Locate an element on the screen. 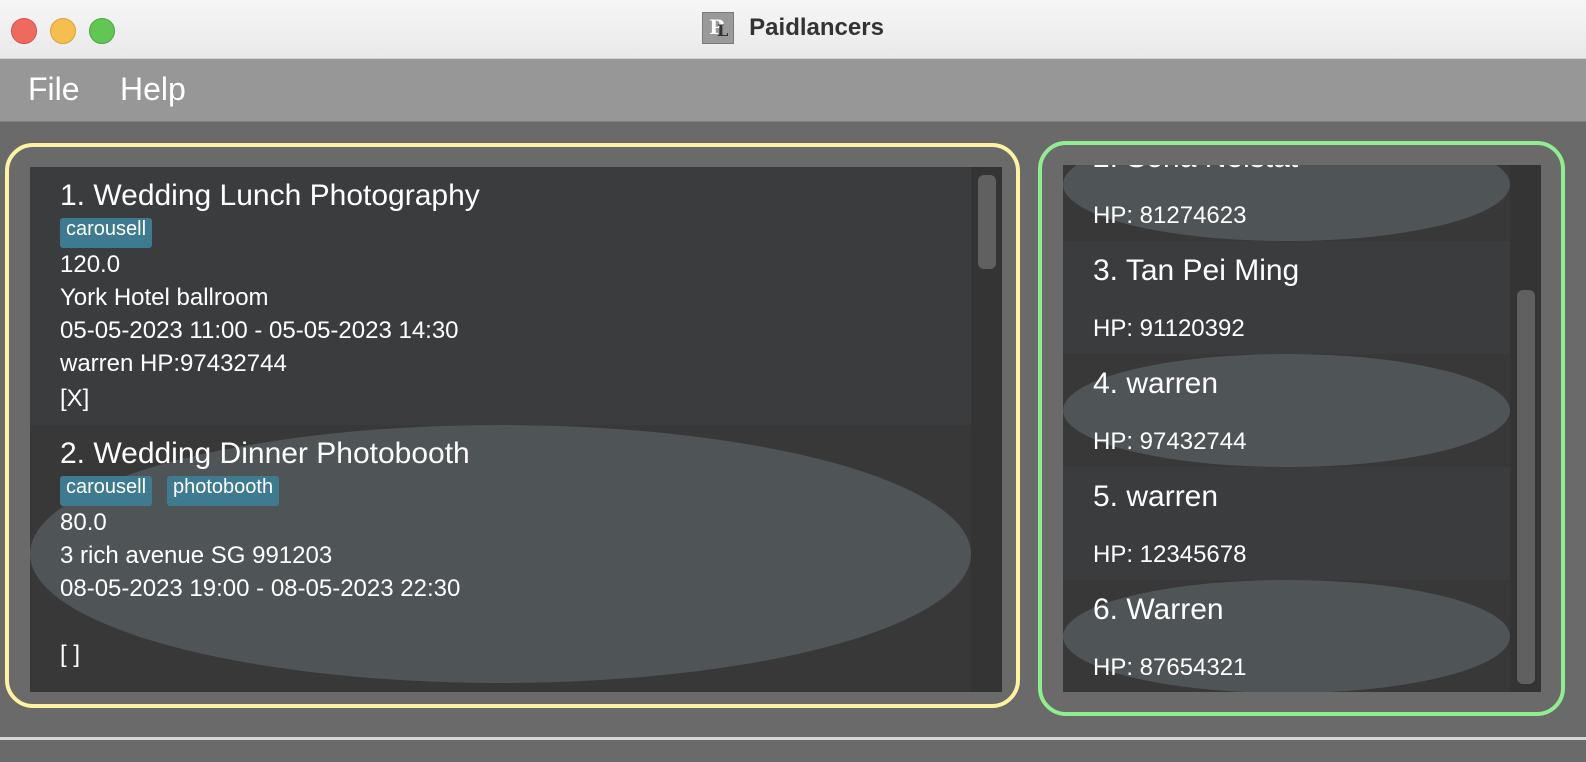 The image size is (1586, 762). job-time: 08-05-2023 19:00 - 08-05-2023 22:30 is located at coordinates (260, 588).